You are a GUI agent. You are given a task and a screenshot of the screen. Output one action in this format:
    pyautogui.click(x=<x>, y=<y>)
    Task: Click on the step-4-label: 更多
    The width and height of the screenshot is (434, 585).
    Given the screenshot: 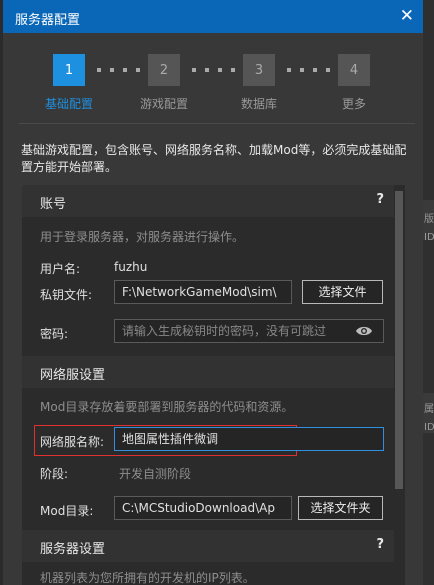 What is the action you would take?
    pyautogui.click(x=354, y=103)
    